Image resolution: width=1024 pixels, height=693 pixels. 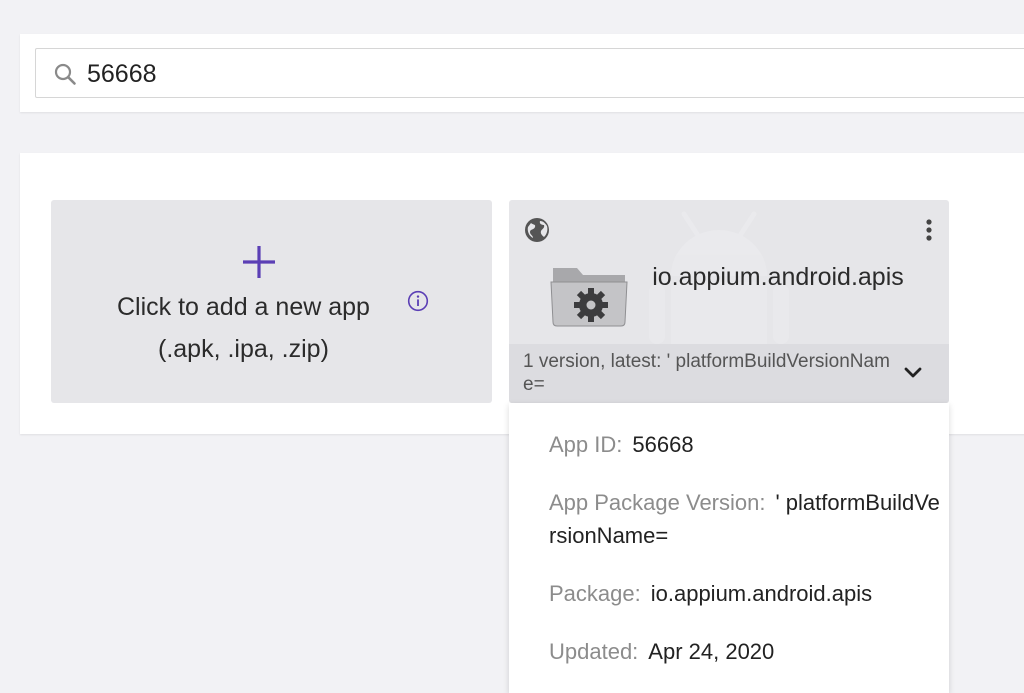 What do you see at coordinates (537, 74) in the screenshot?
I see `search-input` at bounding box center [537, 74].